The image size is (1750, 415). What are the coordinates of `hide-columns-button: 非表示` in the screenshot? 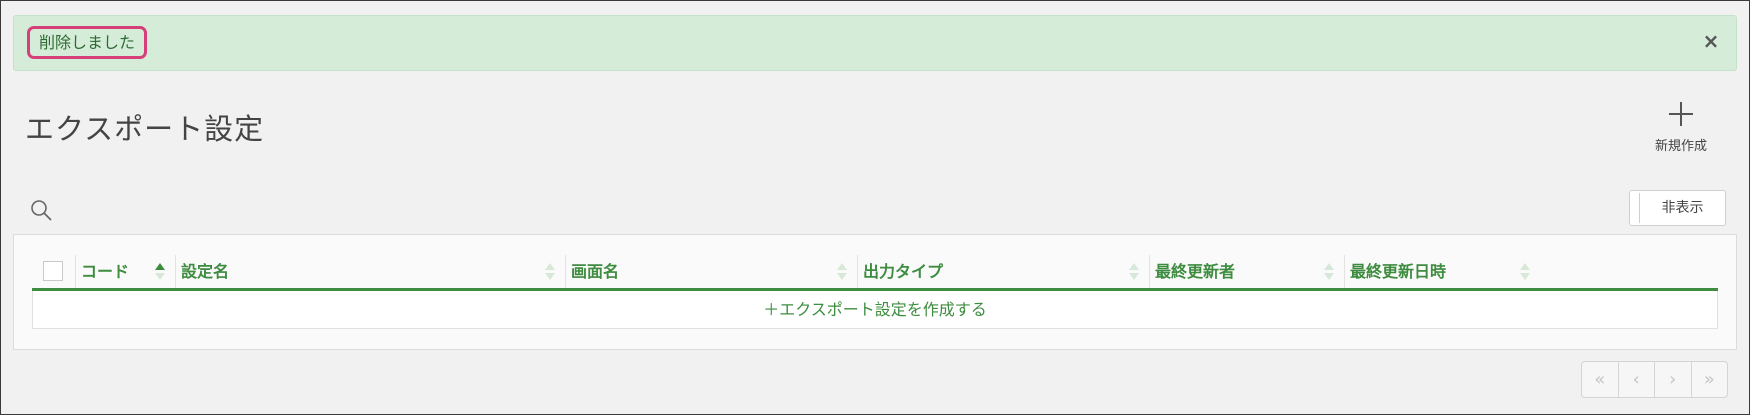 It's located at (1677, 208).